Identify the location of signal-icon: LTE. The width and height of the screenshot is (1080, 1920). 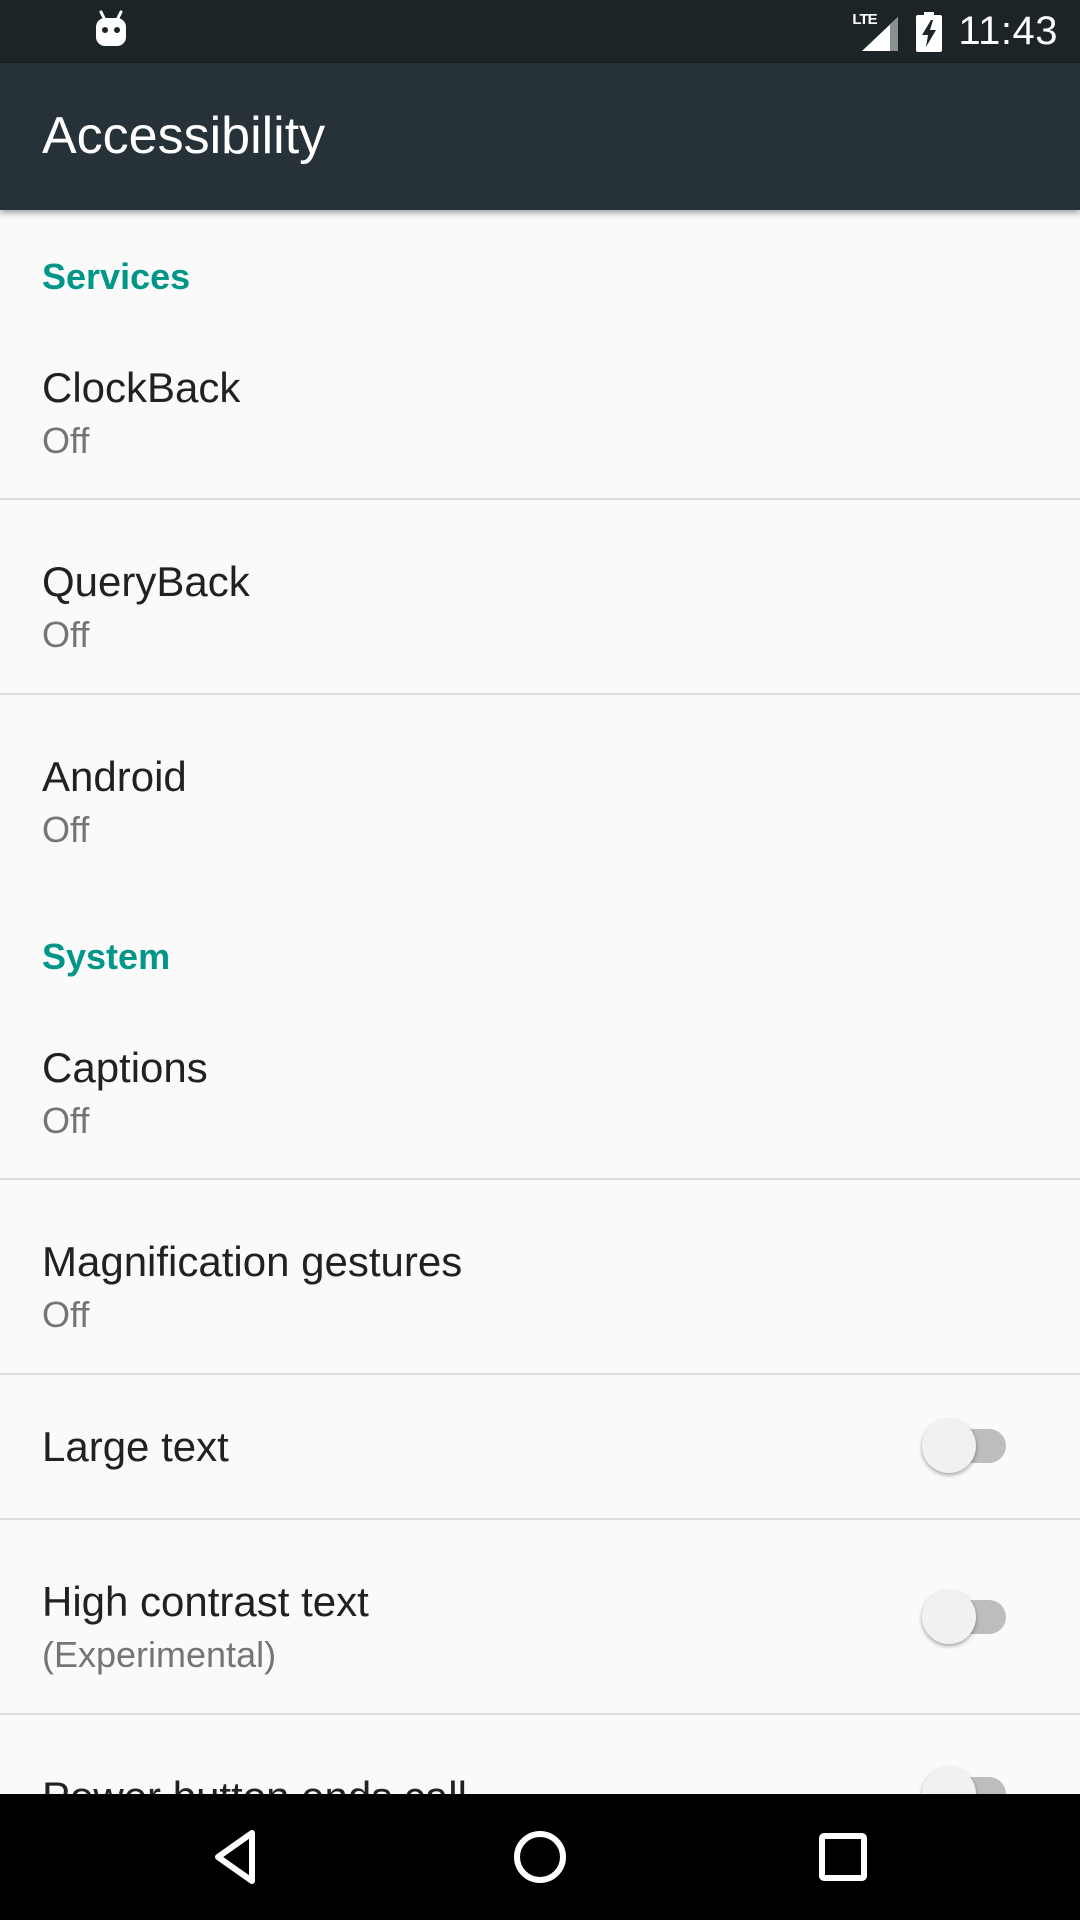
(876, 32).